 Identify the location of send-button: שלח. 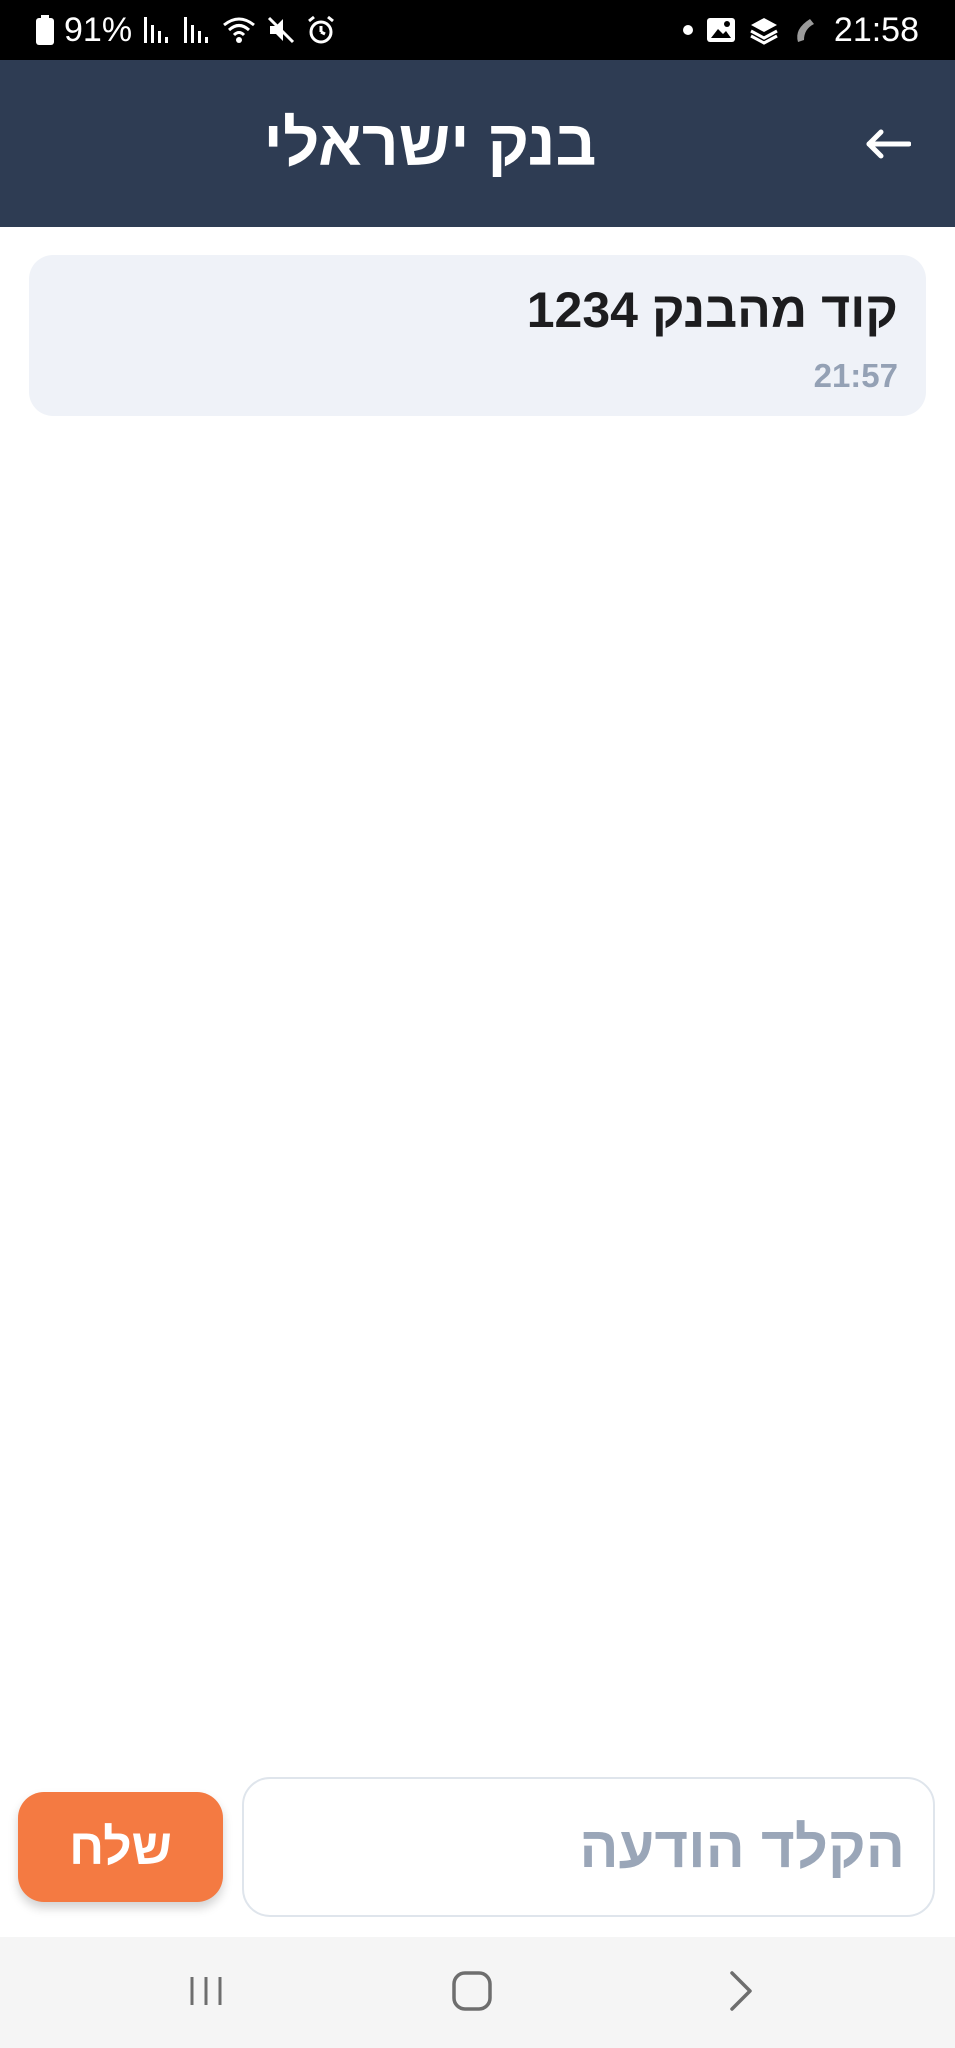
(120, 1847).